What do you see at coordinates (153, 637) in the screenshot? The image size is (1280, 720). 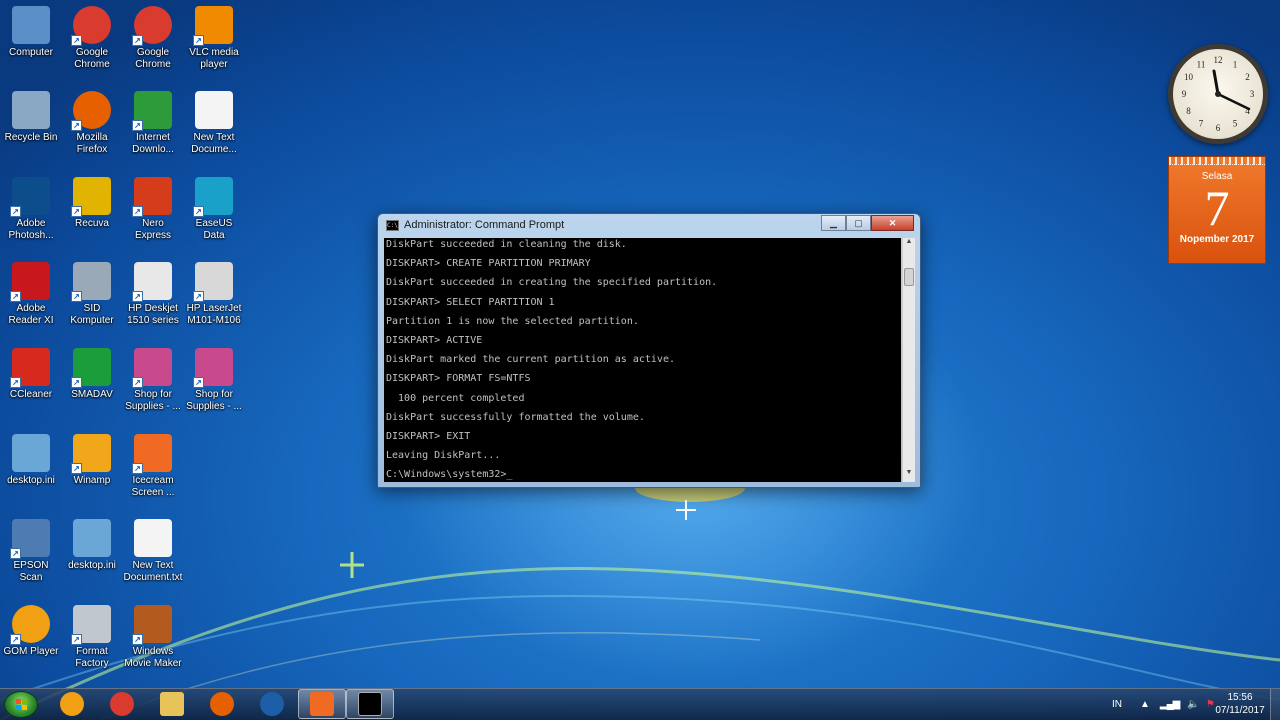 I see `desktop-shortcut: ↗ Windows Movie Maker` at bounding box center [153, 637].